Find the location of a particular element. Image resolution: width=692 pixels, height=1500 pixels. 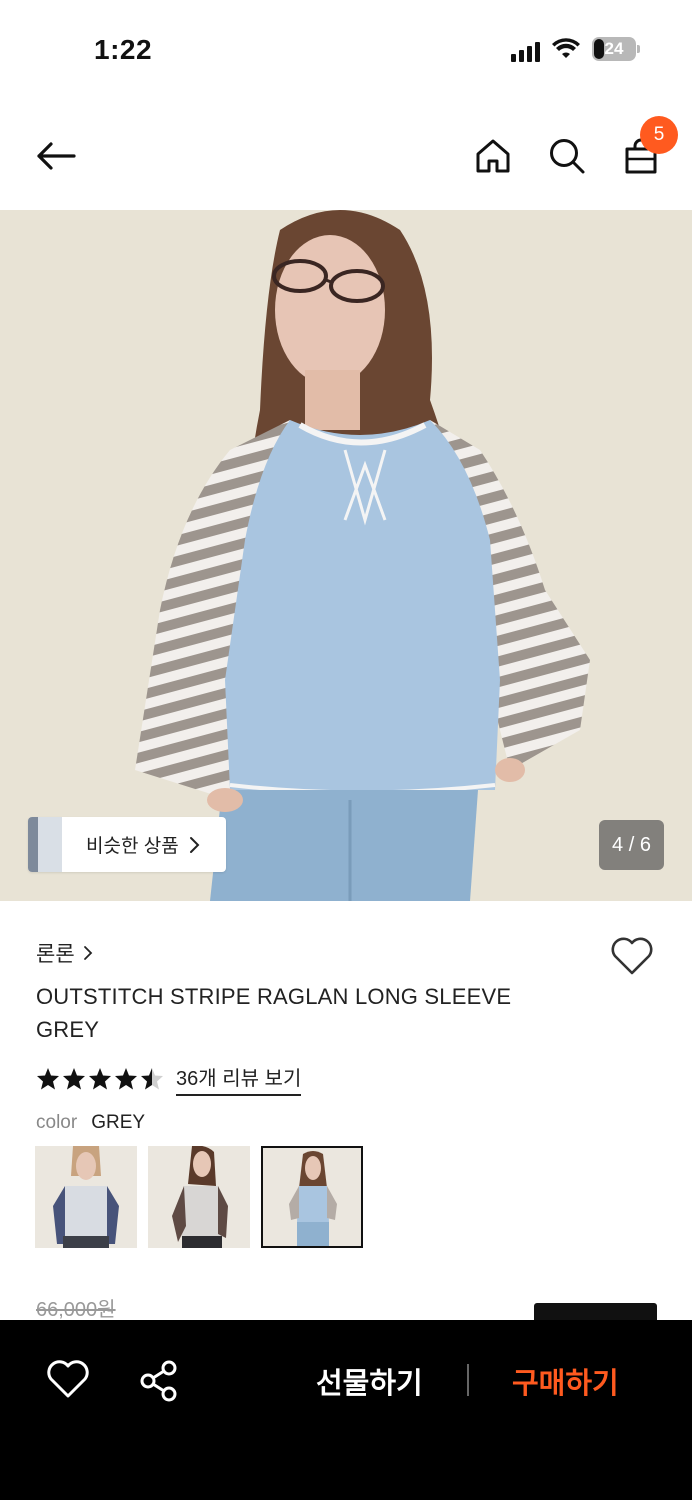

bottom-divider is located at coordinates (468, 1380).